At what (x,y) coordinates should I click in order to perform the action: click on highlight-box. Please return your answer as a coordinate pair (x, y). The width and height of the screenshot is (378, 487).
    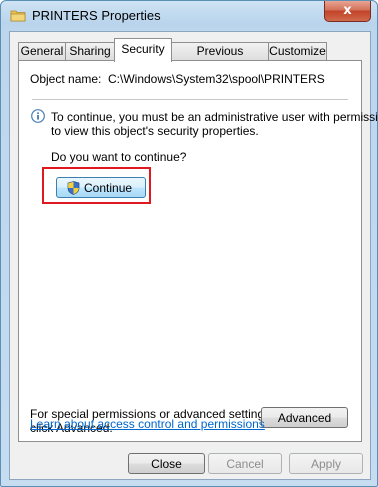
    Looking at the image, I should click on (96, 185).